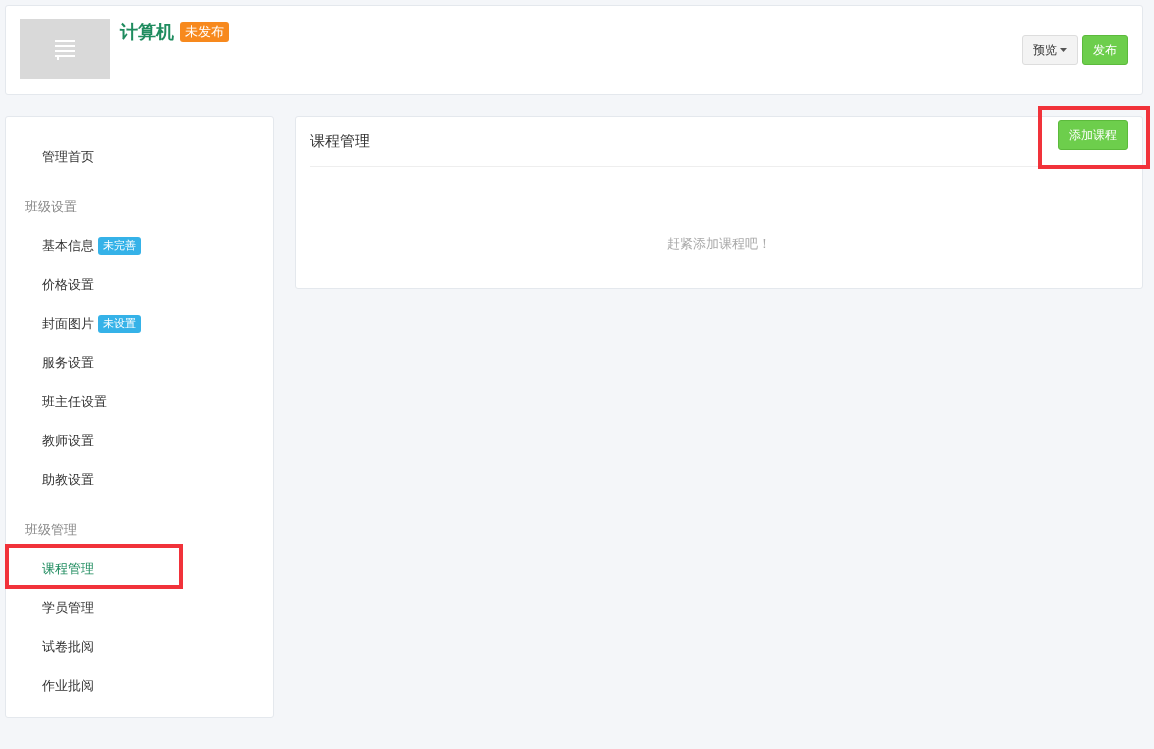 The image size is (1154, 749). I want to click on status-badge: 未发布, so click(204, 32).